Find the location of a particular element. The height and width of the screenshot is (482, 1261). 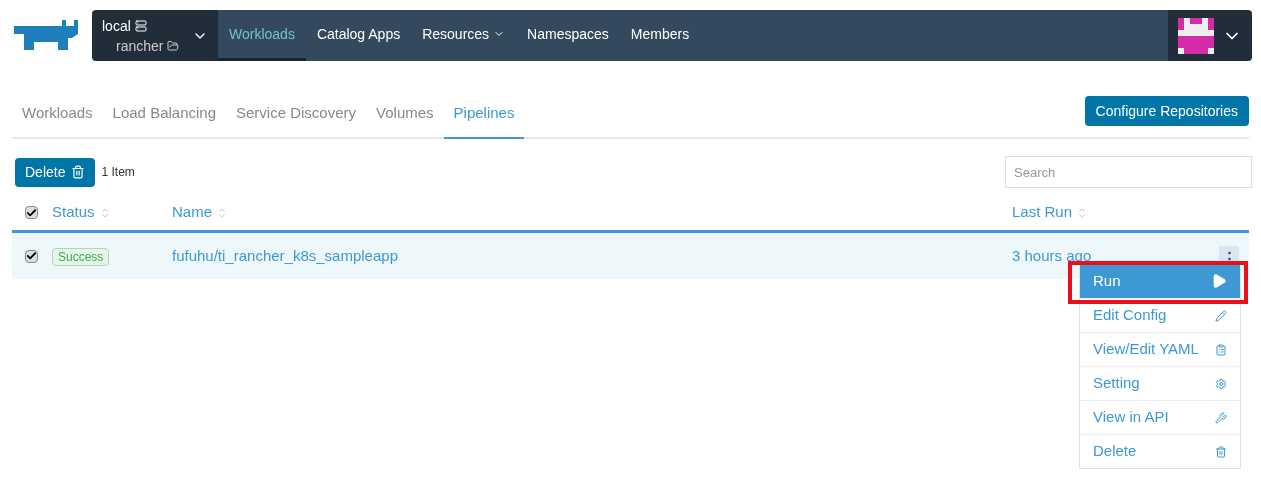

avatar-icon is located at coordinates (1196, 35).